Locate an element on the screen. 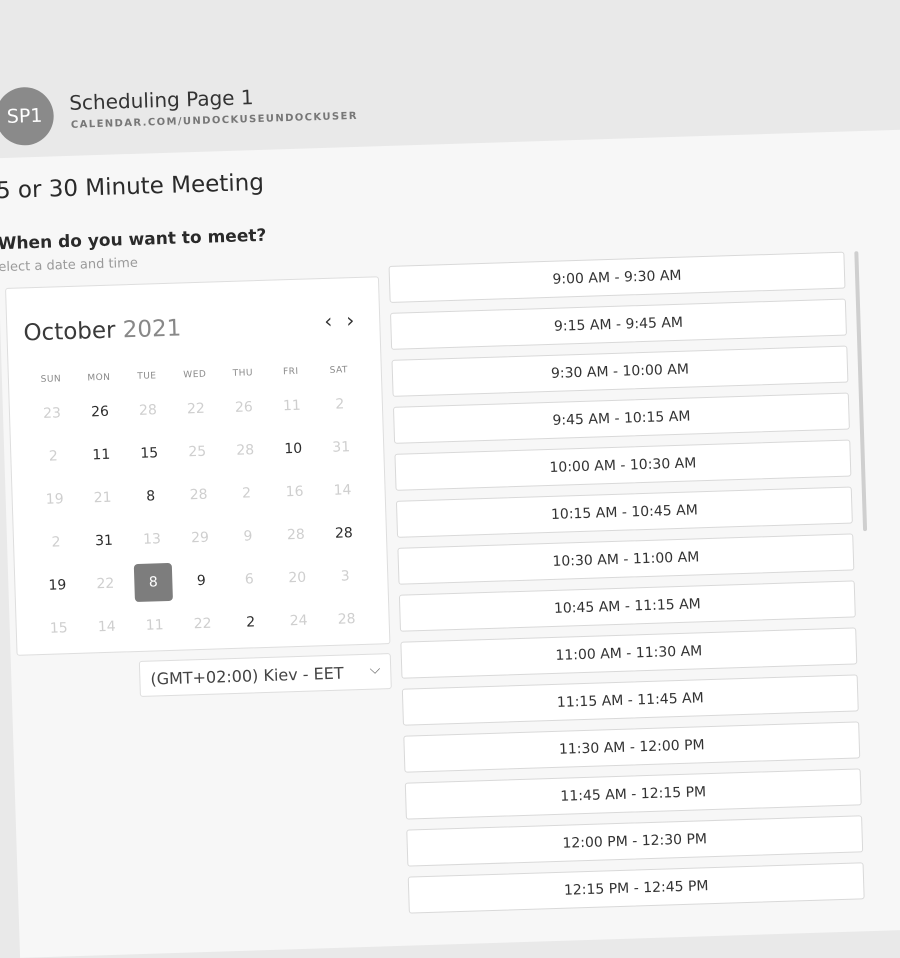 This screenshot has width=900, height=958. weekday-label: WED is located at coordinates (195, 375).